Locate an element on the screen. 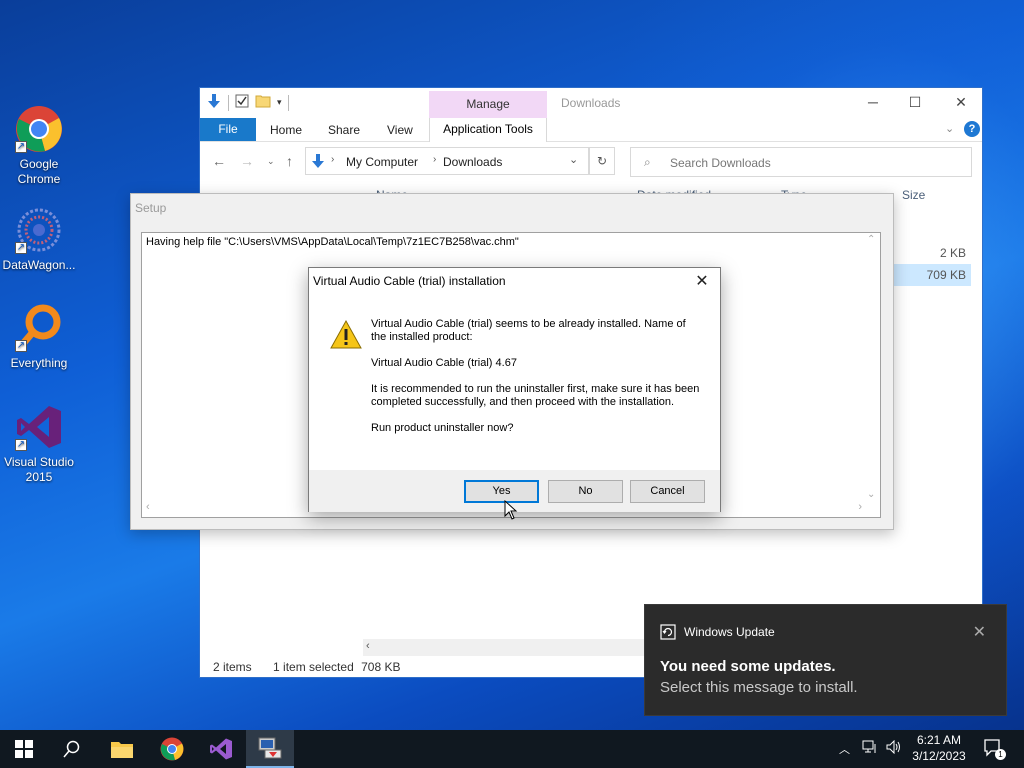  forward-arrow-icon: → is located at coordinates (247, 161).